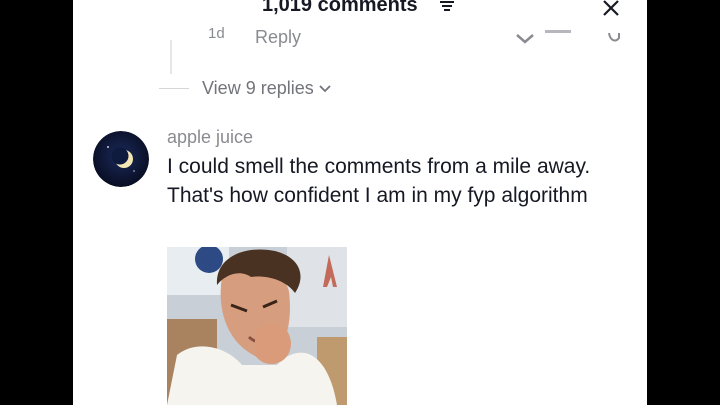  Describe the element at coordinates (325, 89) in the screenshot. I see `chevron-down-icon` at that location.